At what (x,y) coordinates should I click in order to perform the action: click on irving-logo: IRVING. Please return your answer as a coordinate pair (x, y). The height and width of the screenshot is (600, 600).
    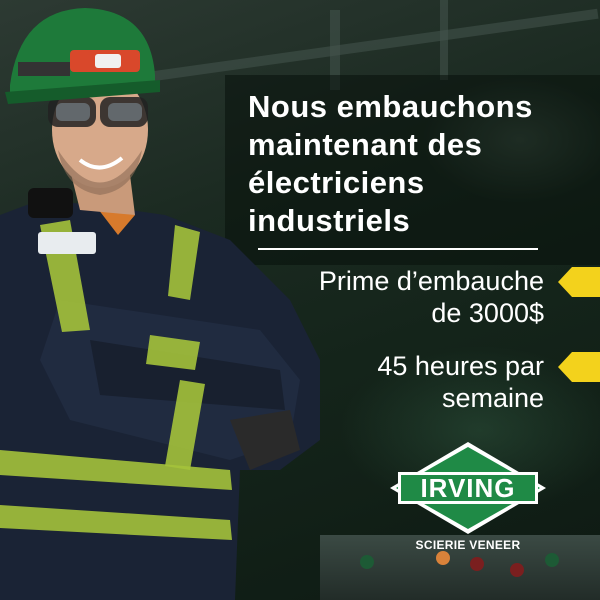
    Looking at the image, I should click on (468, 488).